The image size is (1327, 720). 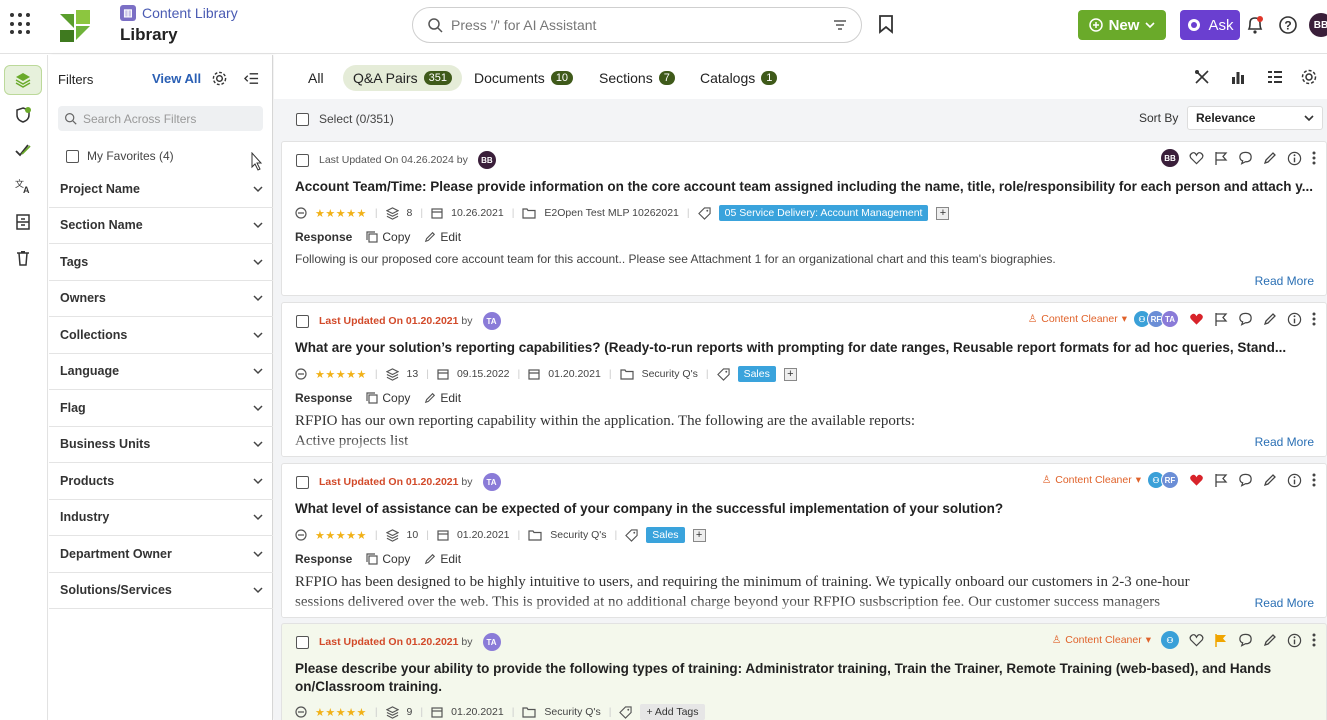 What do you see at coordinates (1210, 25) in the screenshot?
I see `ask-button: Ask` at bounding box center [1210, 25].